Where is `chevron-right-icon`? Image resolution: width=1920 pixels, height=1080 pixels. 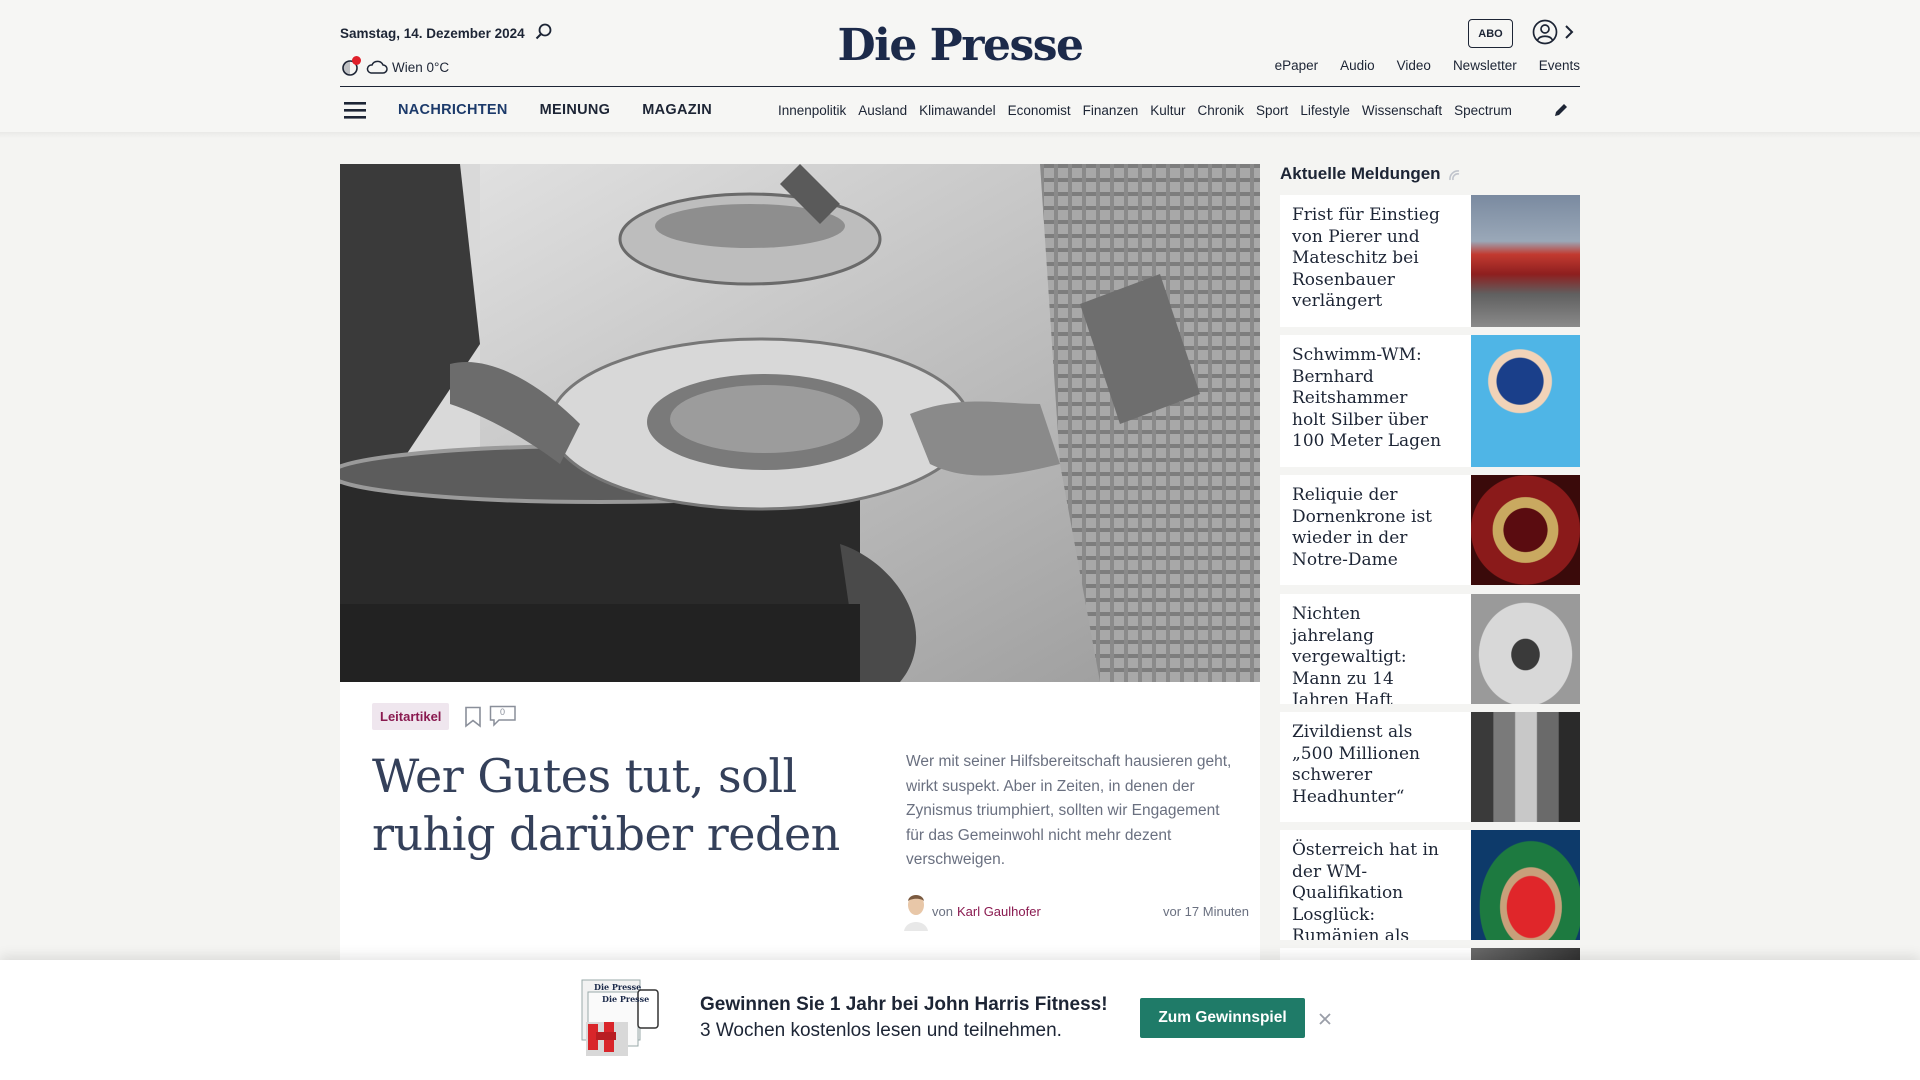 chevron-right-icon is located at coordinates (1569, 32).